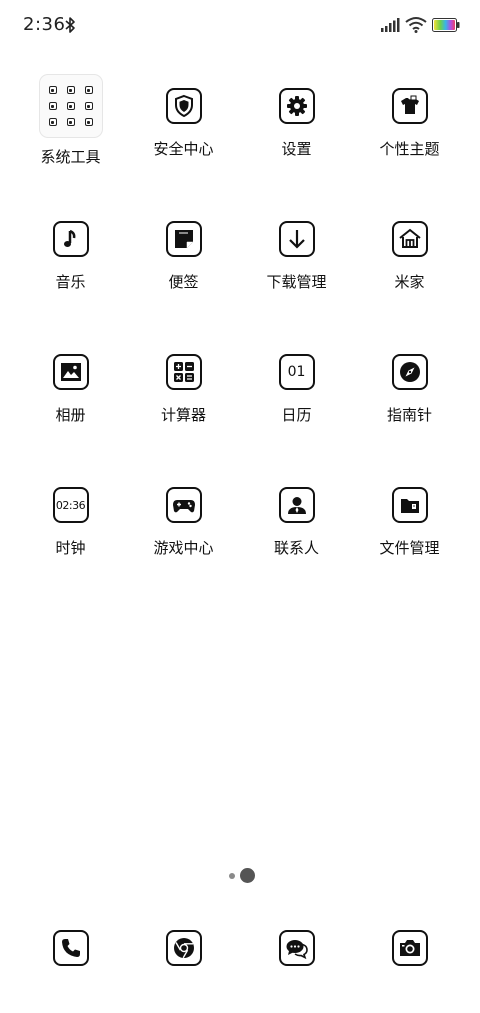 The height and width of the screenshot is (1013, 480). I want to click on app-game-center: 游戏中心, so click(183, 524).